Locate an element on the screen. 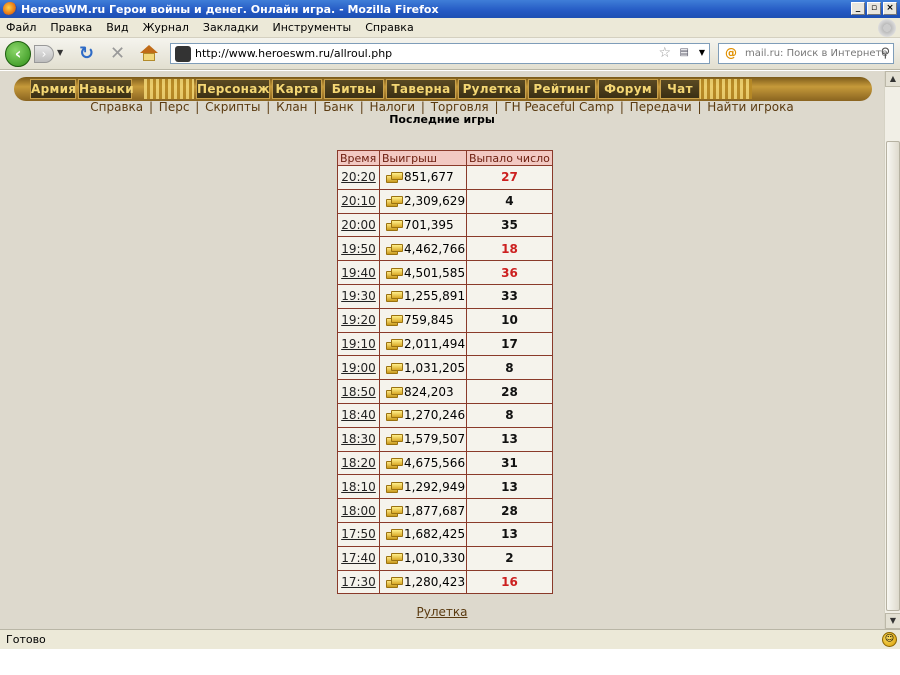 The image size is (900, 675). number-cell: 31 is located at coordinates (509, 463).